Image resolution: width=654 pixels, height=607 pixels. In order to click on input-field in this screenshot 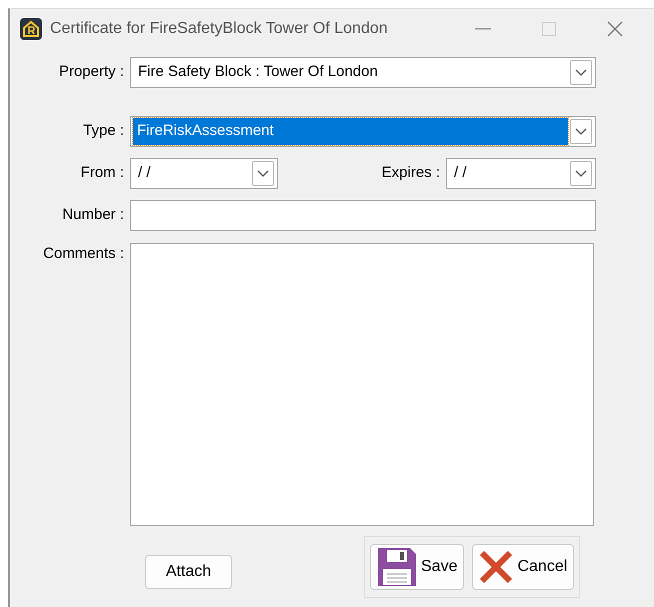, I will do `click(363, 215)`.